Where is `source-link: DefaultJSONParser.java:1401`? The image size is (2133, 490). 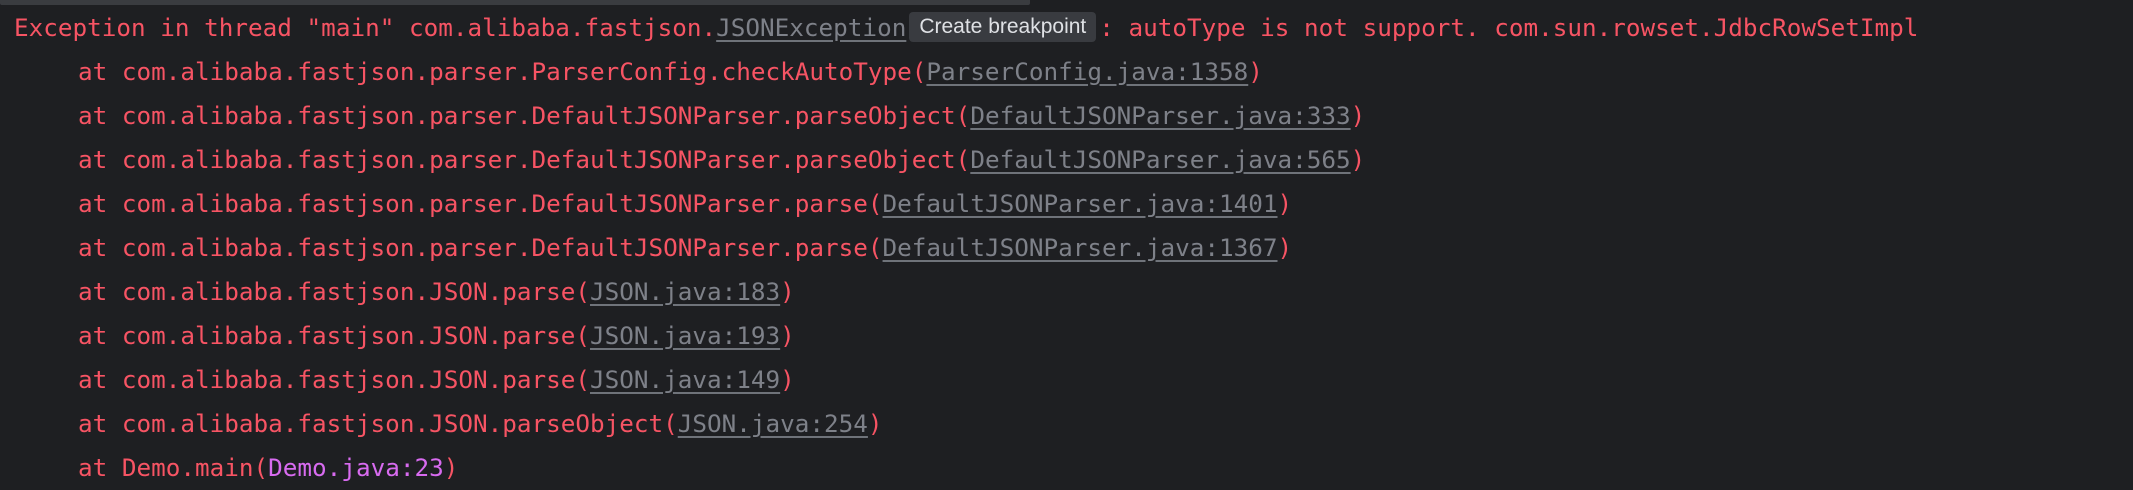 source-link: DefaultJSONParser.java:1401 is located at coordinates (1080, 203).